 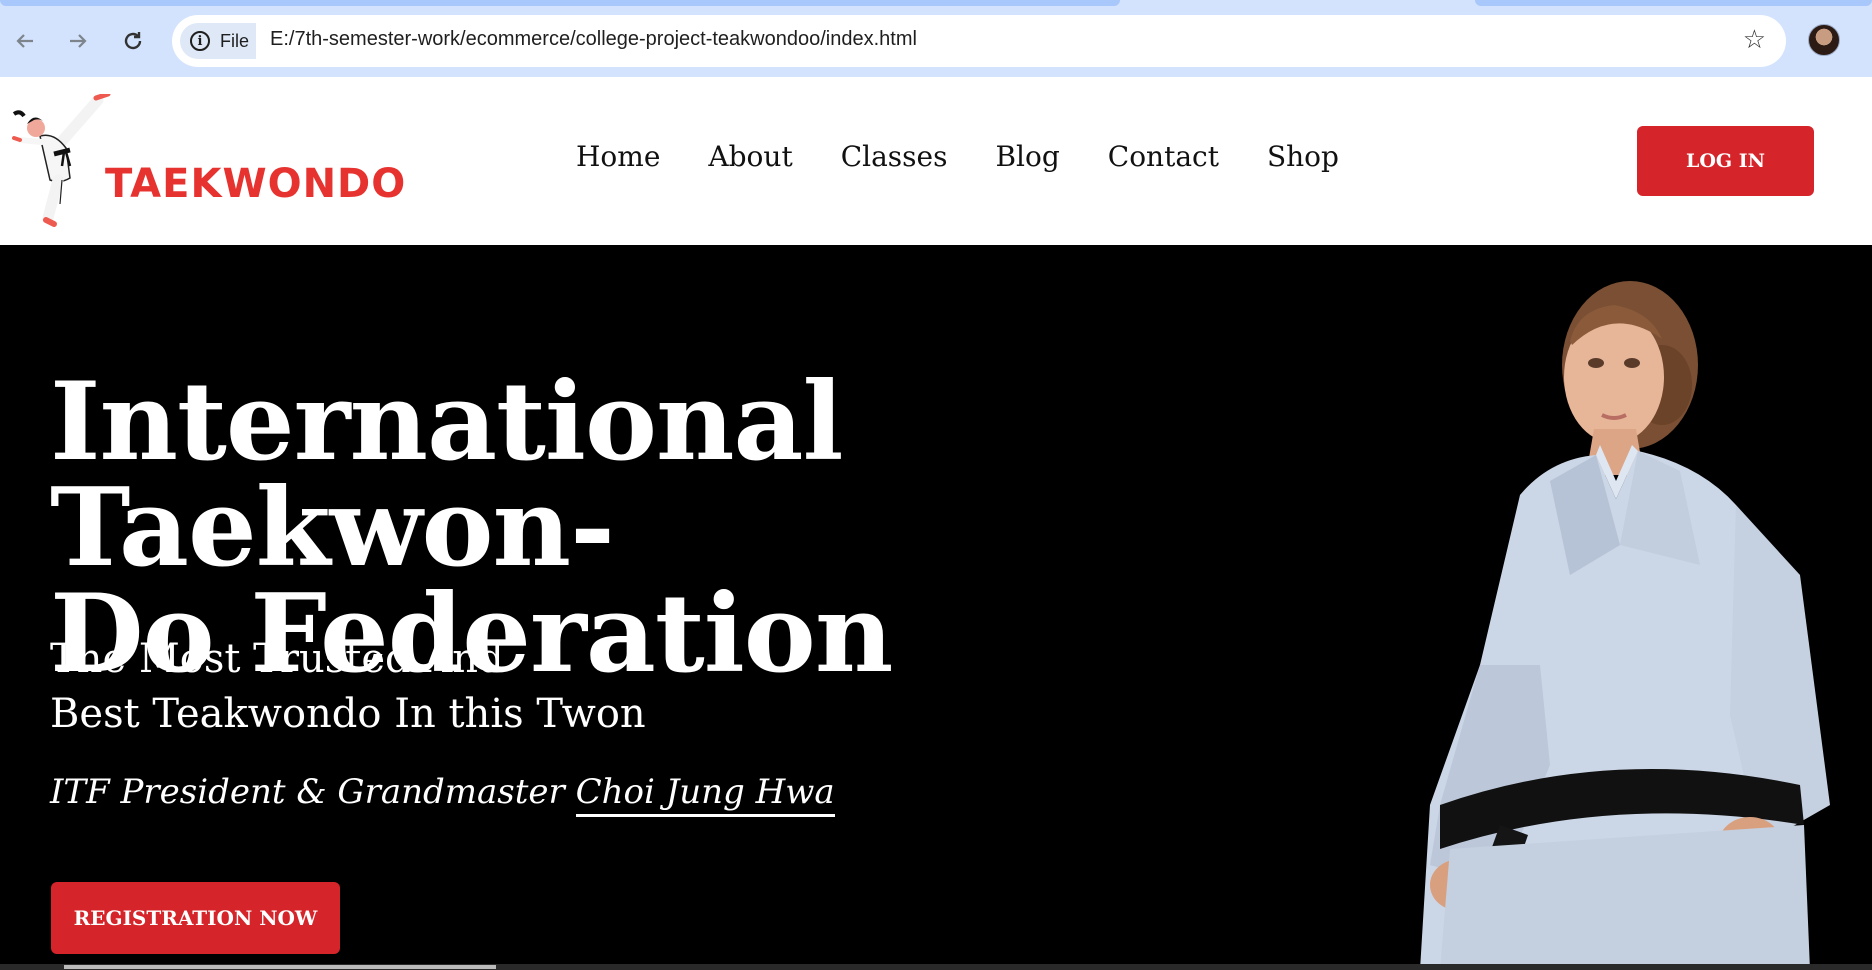 What do you see at coordinates (256, 184) in the screenshot?
I see `logo-text: TAEKWONDO` at bounding box center [256, 184].